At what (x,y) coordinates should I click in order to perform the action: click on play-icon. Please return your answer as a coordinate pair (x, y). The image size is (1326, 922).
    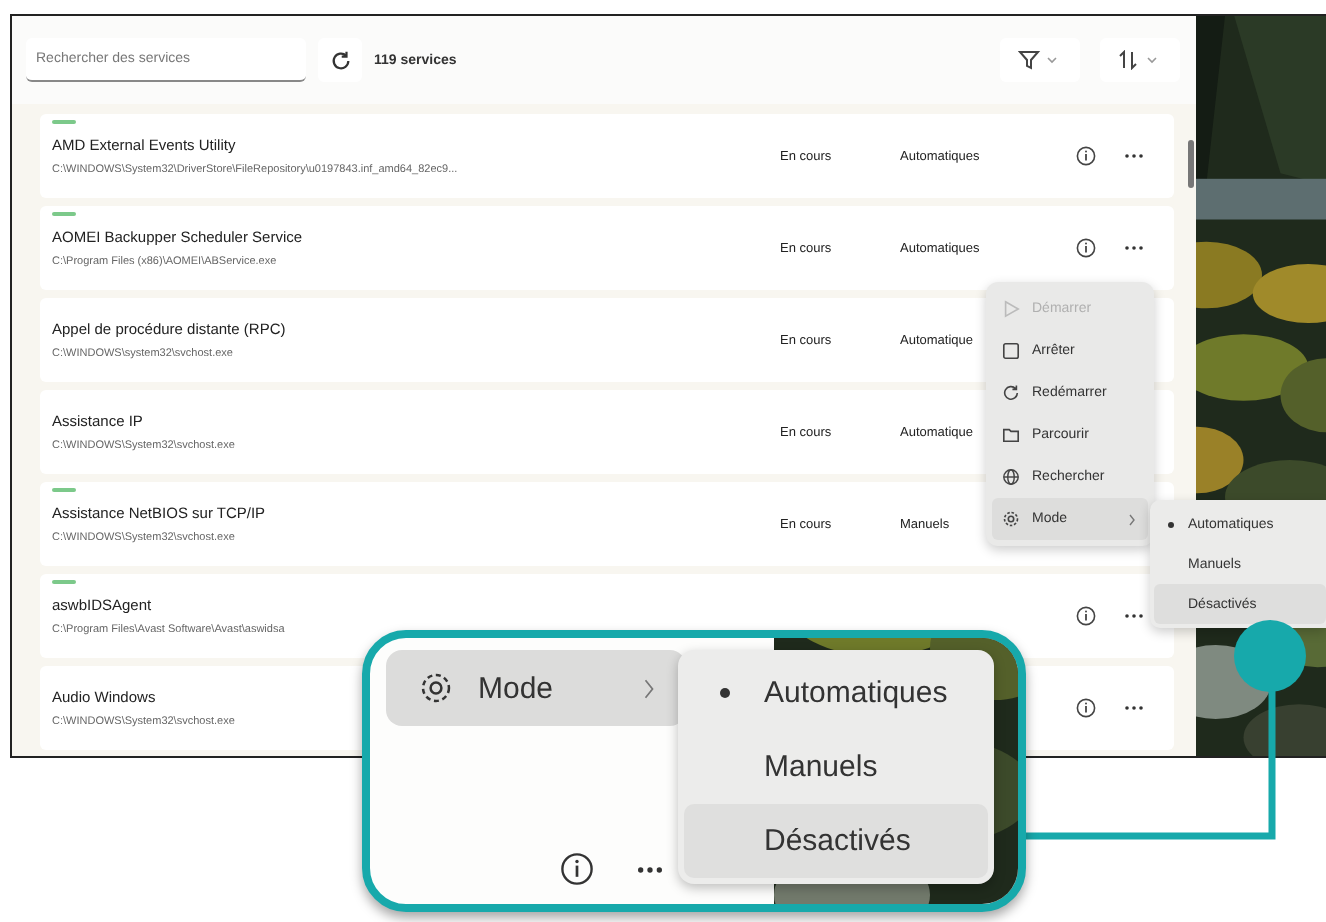
    Looking at the image, I should click on (1011, 309).